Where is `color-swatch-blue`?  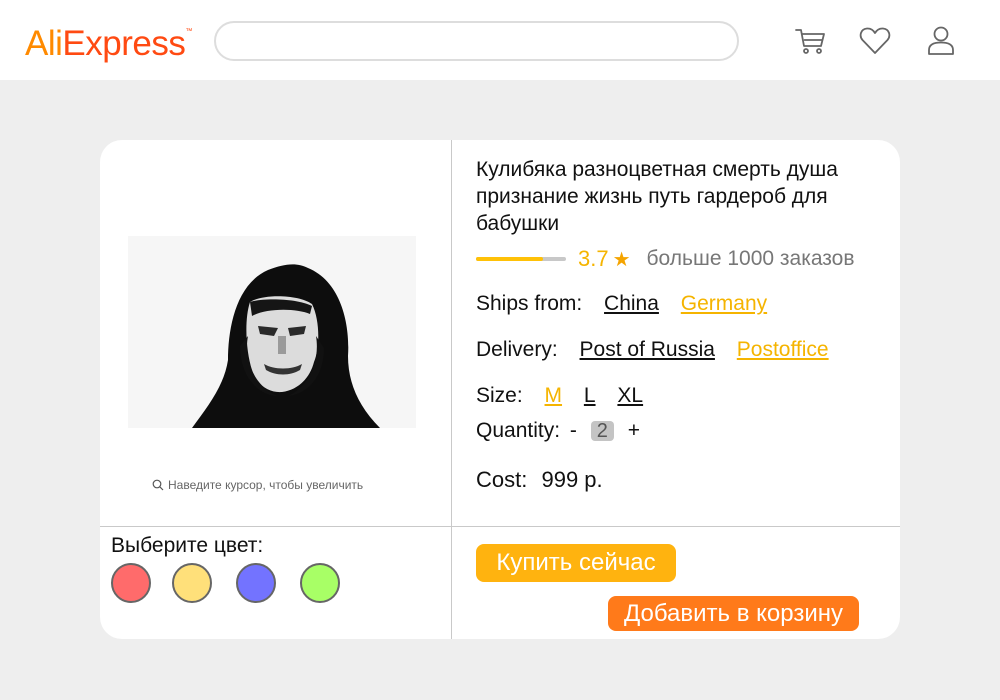
color-swatch-blue is located at coordinates (256, 583).